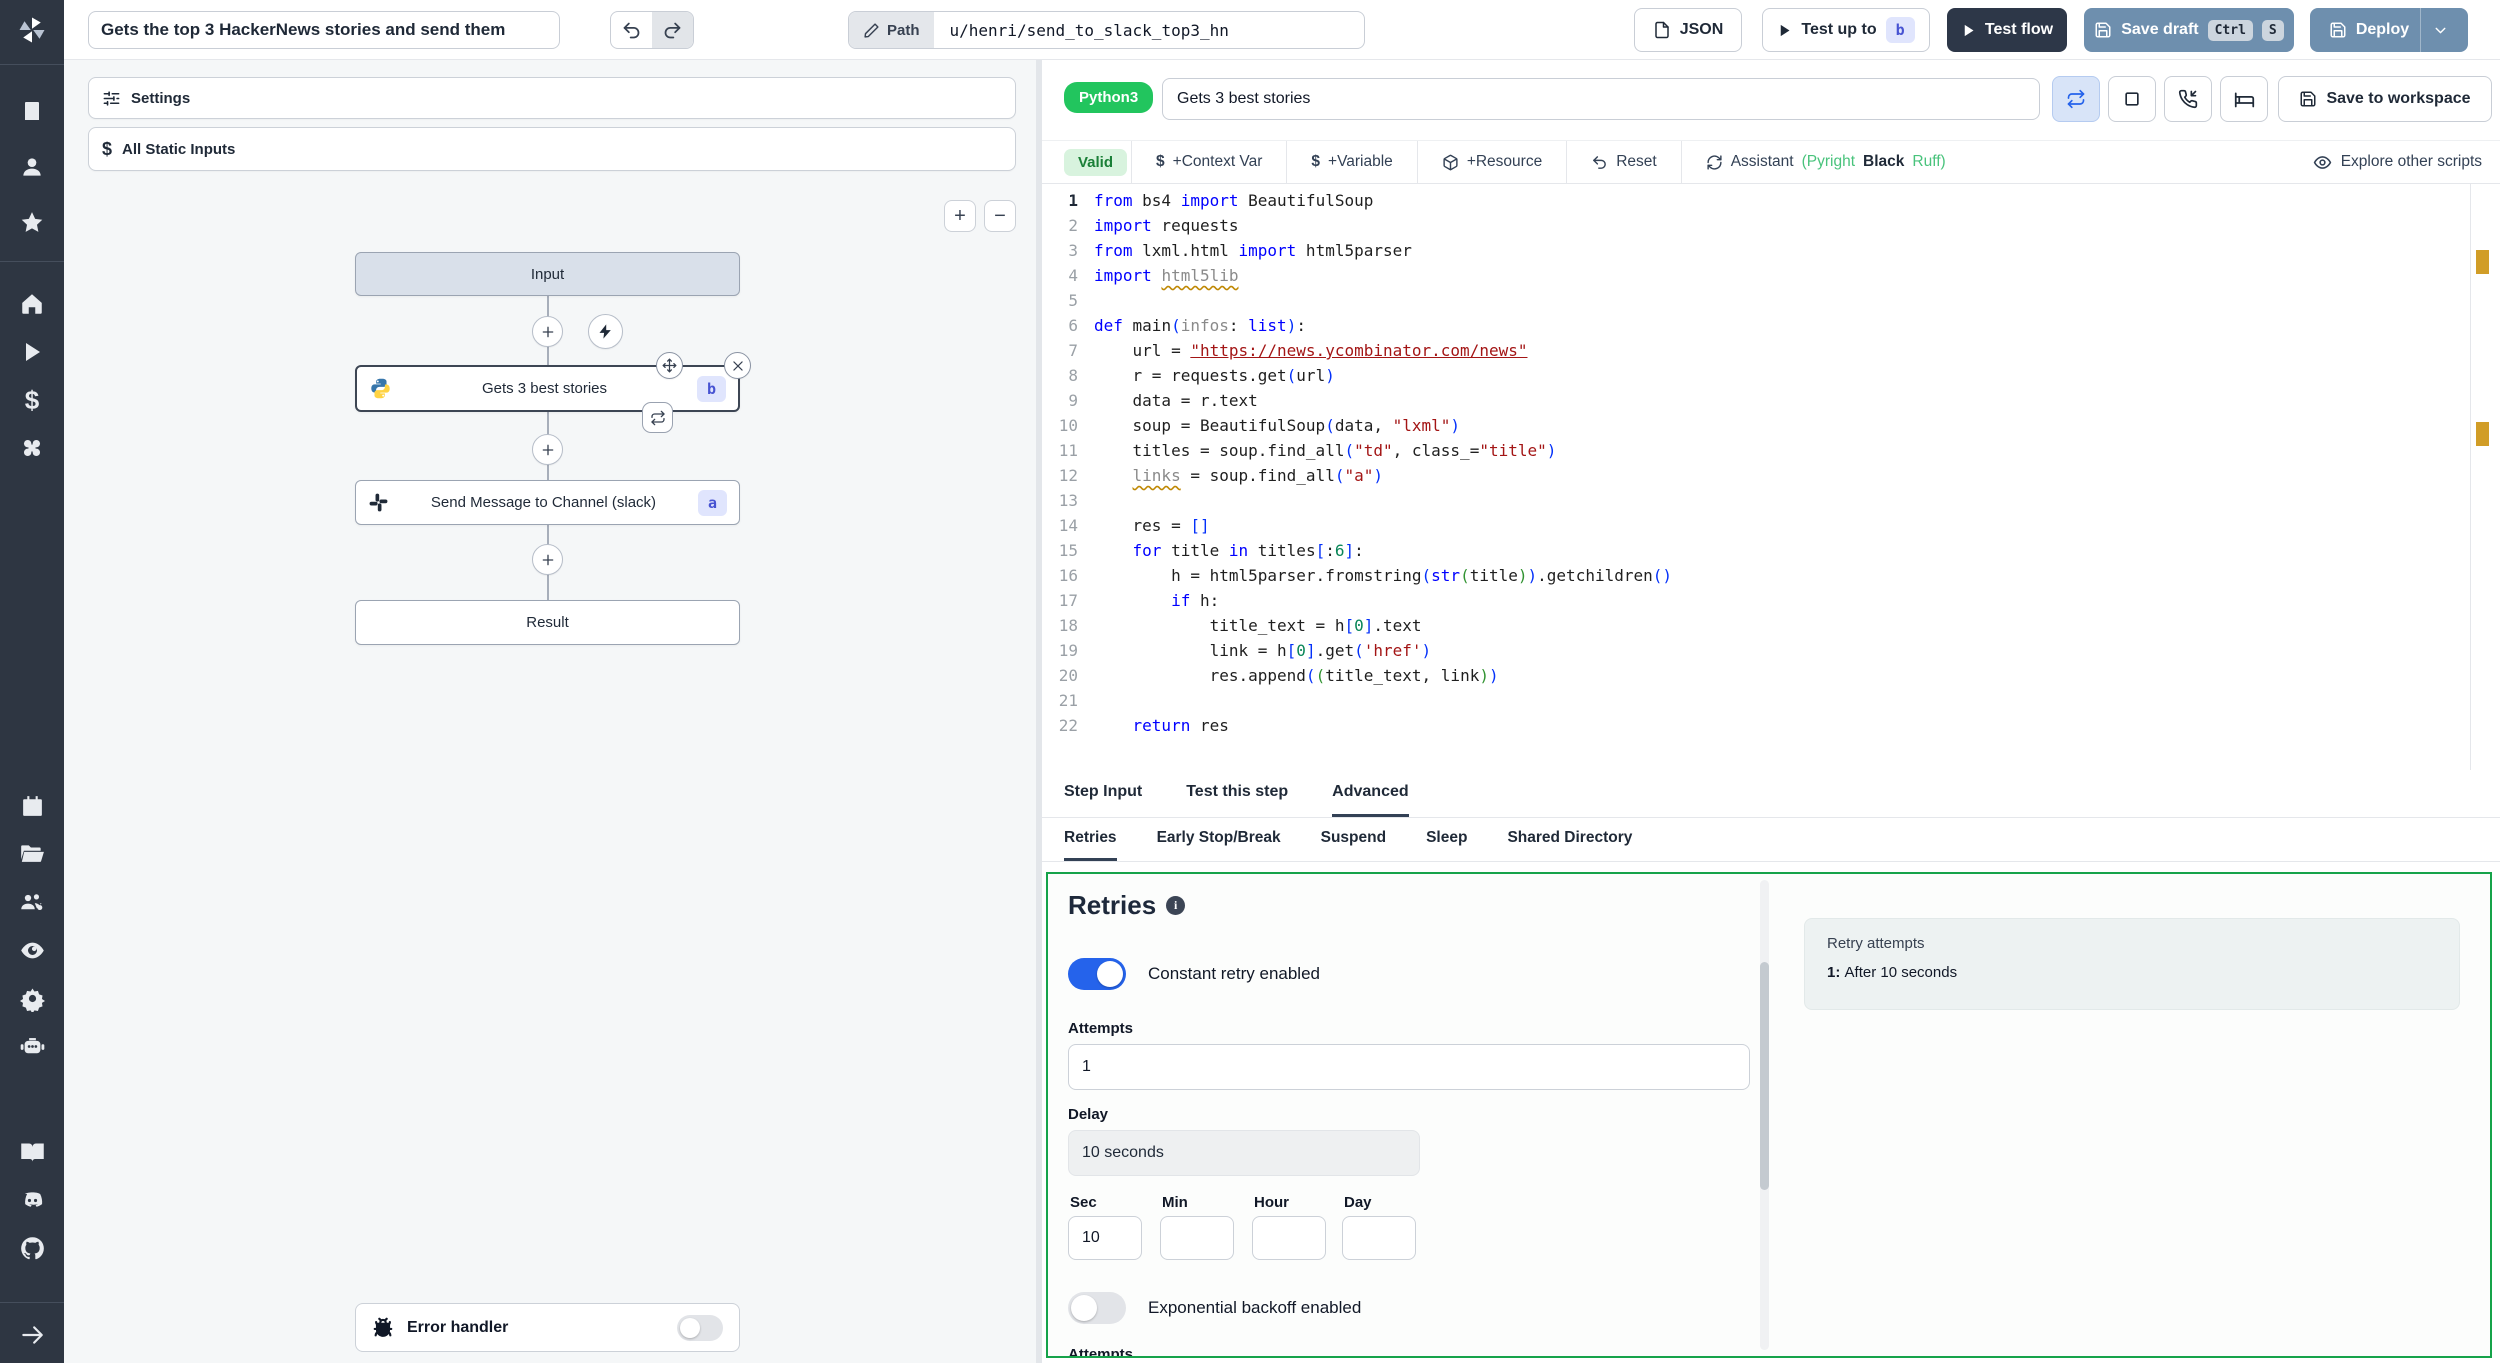 The height and width of the screenshot is (1363, 2500). What do you see at coordinates (1379, 1238) in the screenshot?
I see `day-input` at bounding box center [1379, 1238].